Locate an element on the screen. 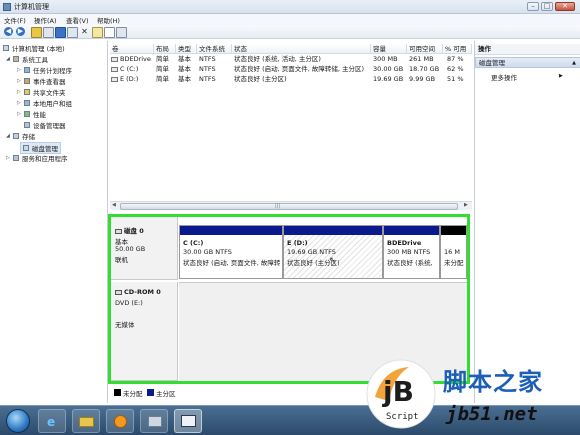  watermark-text: 脚本之家 is located at coordinates (493, 382).